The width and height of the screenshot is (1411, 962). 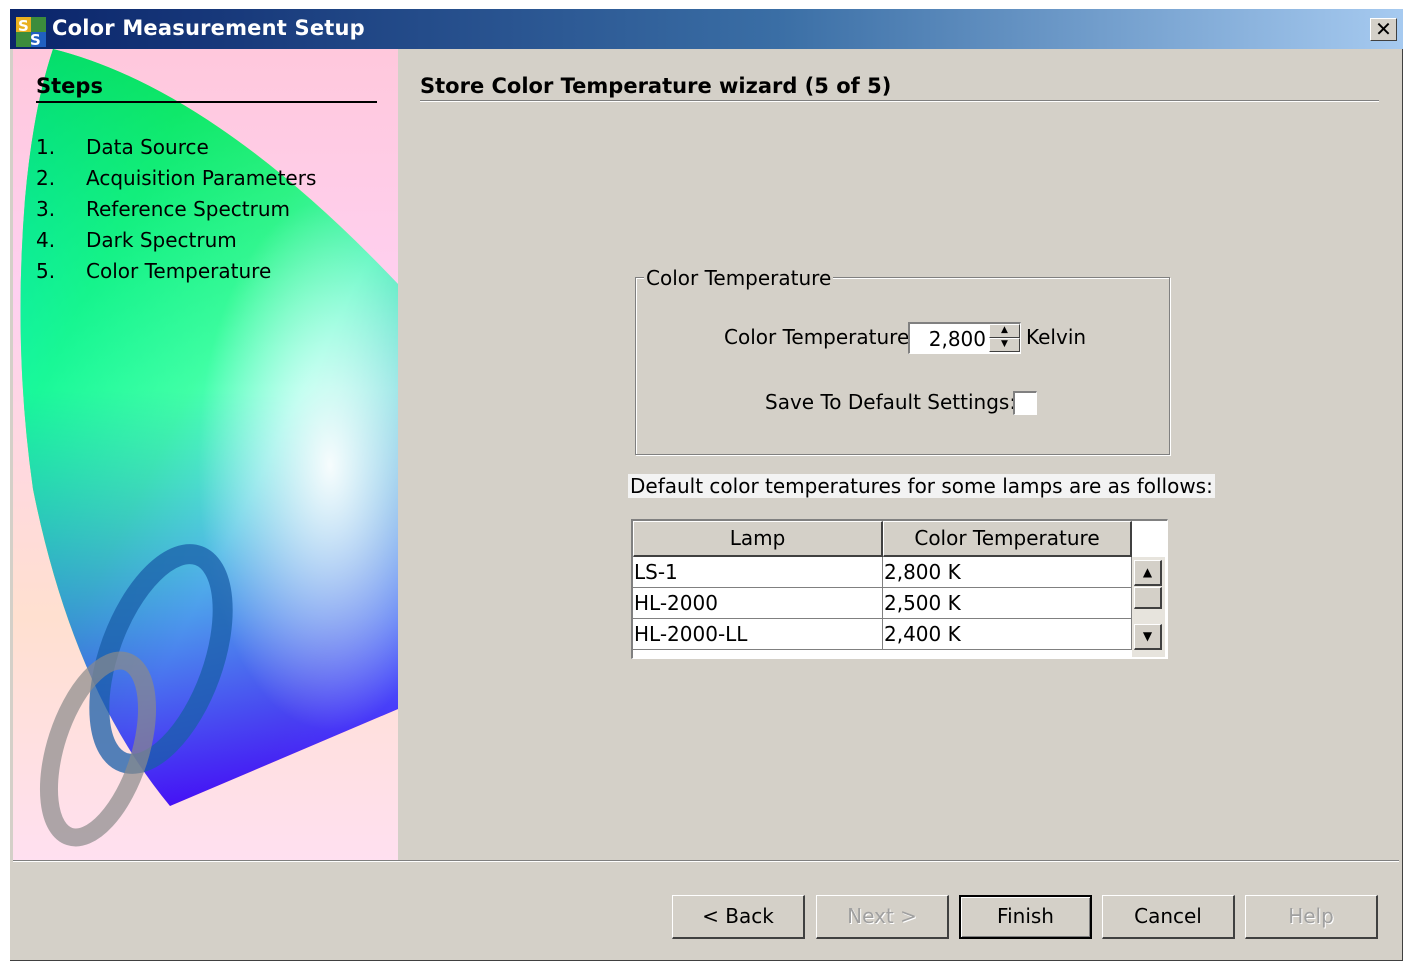 What do you see at coordinates (1056, 337) in the screenshot?
I see `kelvin-unit-label: Kelvin` at bounding box center [1056, 337].